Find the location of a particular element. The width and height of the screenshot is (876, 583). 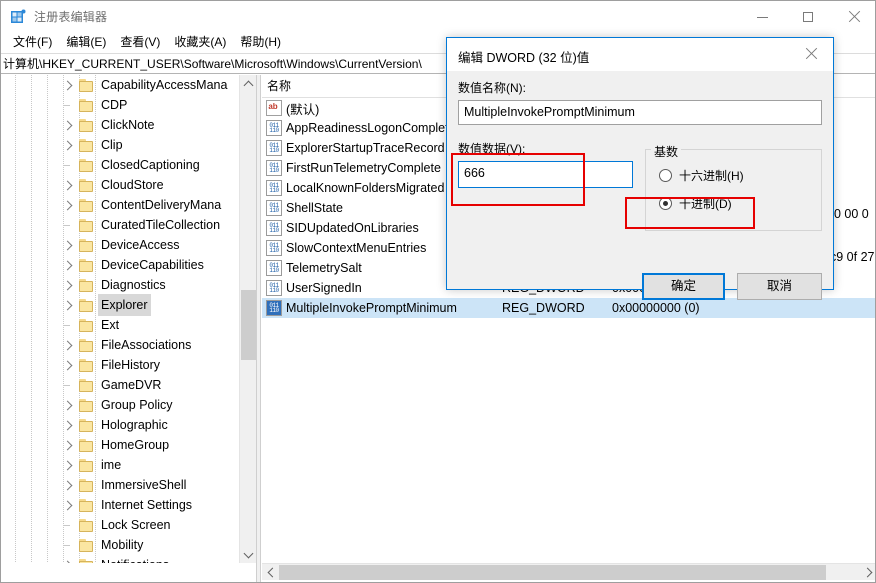

tree-item-mobility: Mobility is located at coordinates (120, 545).